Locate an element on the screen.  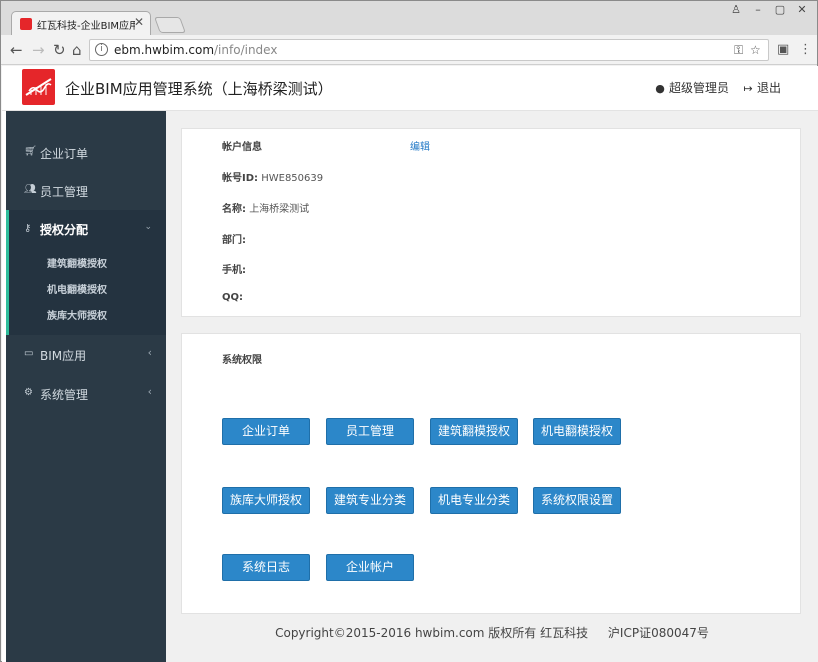
back-icon: ← is located at coordinates (16, 50).